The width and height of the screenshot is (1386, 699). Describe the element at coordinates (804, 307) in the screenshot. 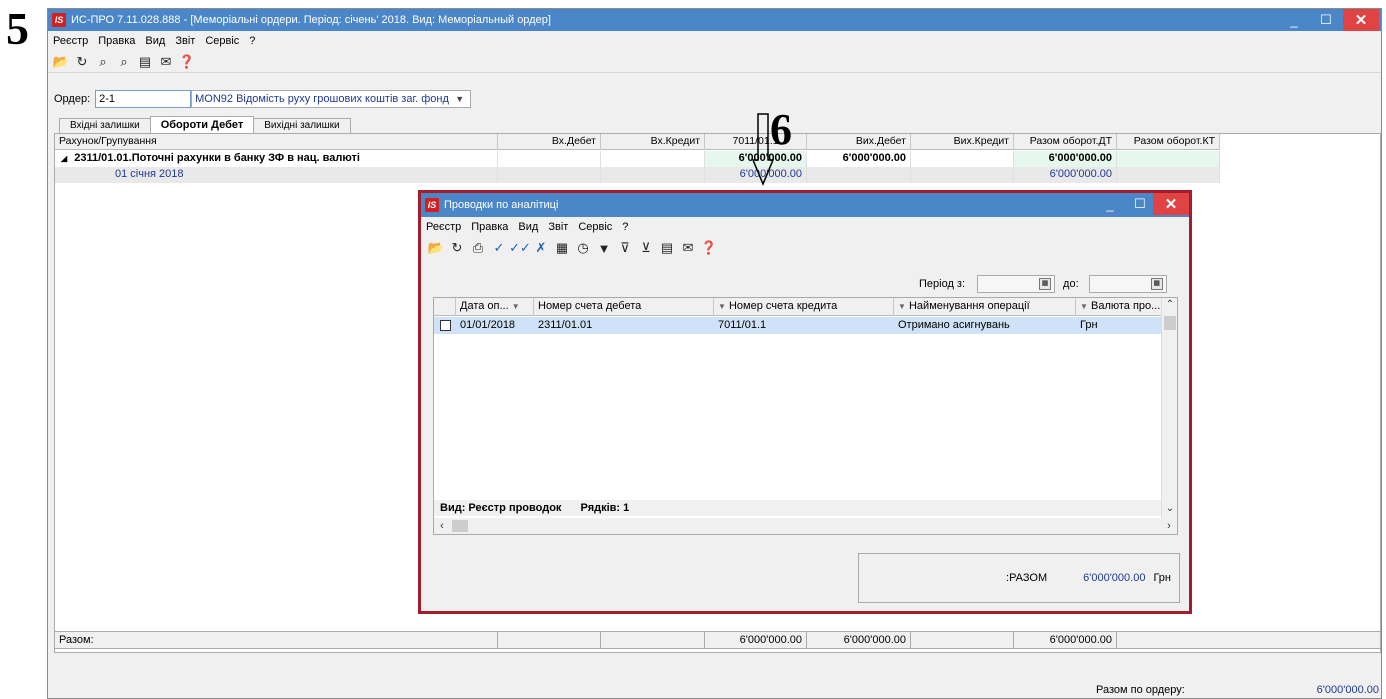

I see `col-credit-account: ▼ Номер счета кредита` at that location.